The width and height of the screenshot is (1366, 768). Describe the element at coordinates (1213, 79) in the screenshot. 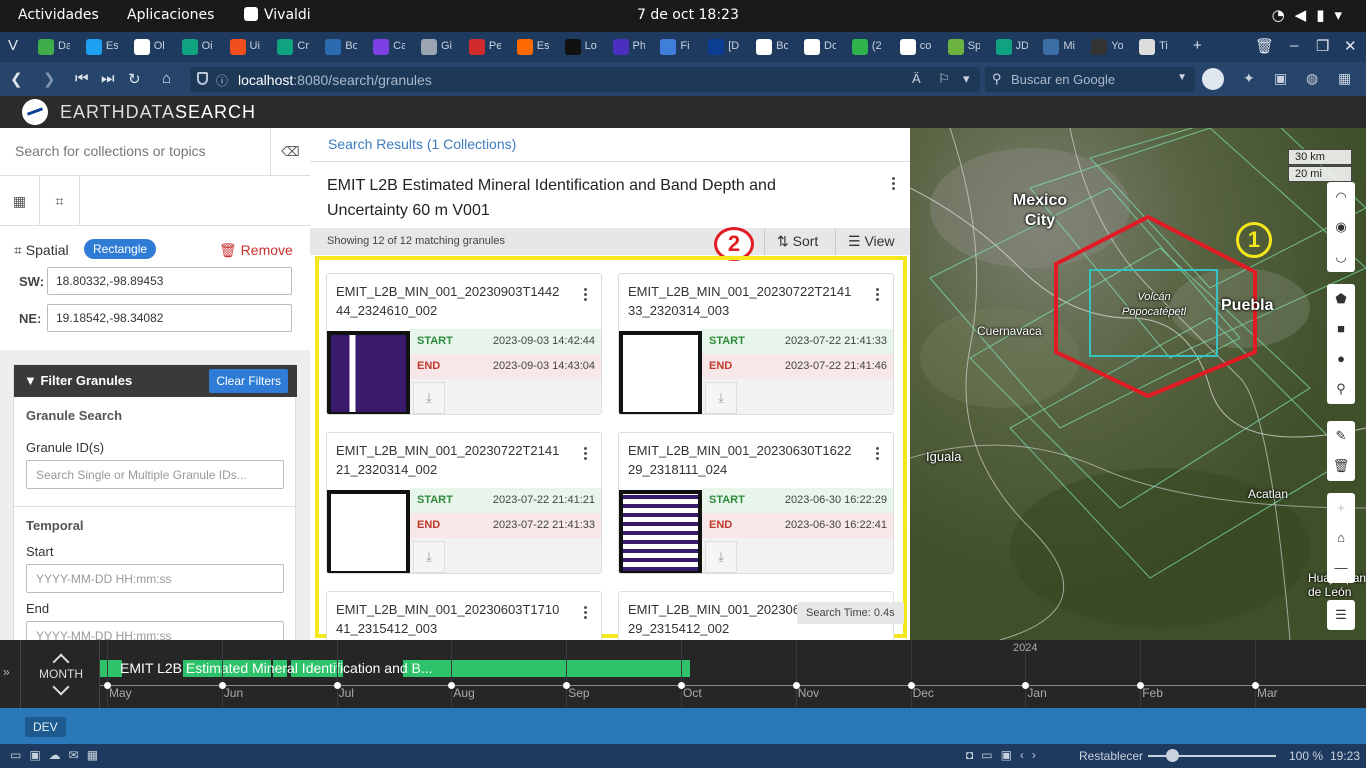

I see `profile-avatar-icon` at that location.